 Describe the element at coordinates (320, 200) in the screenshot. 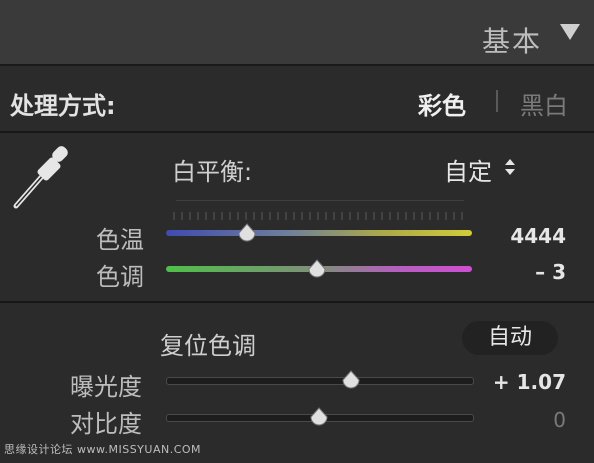

I see `wb-underline` at that location.